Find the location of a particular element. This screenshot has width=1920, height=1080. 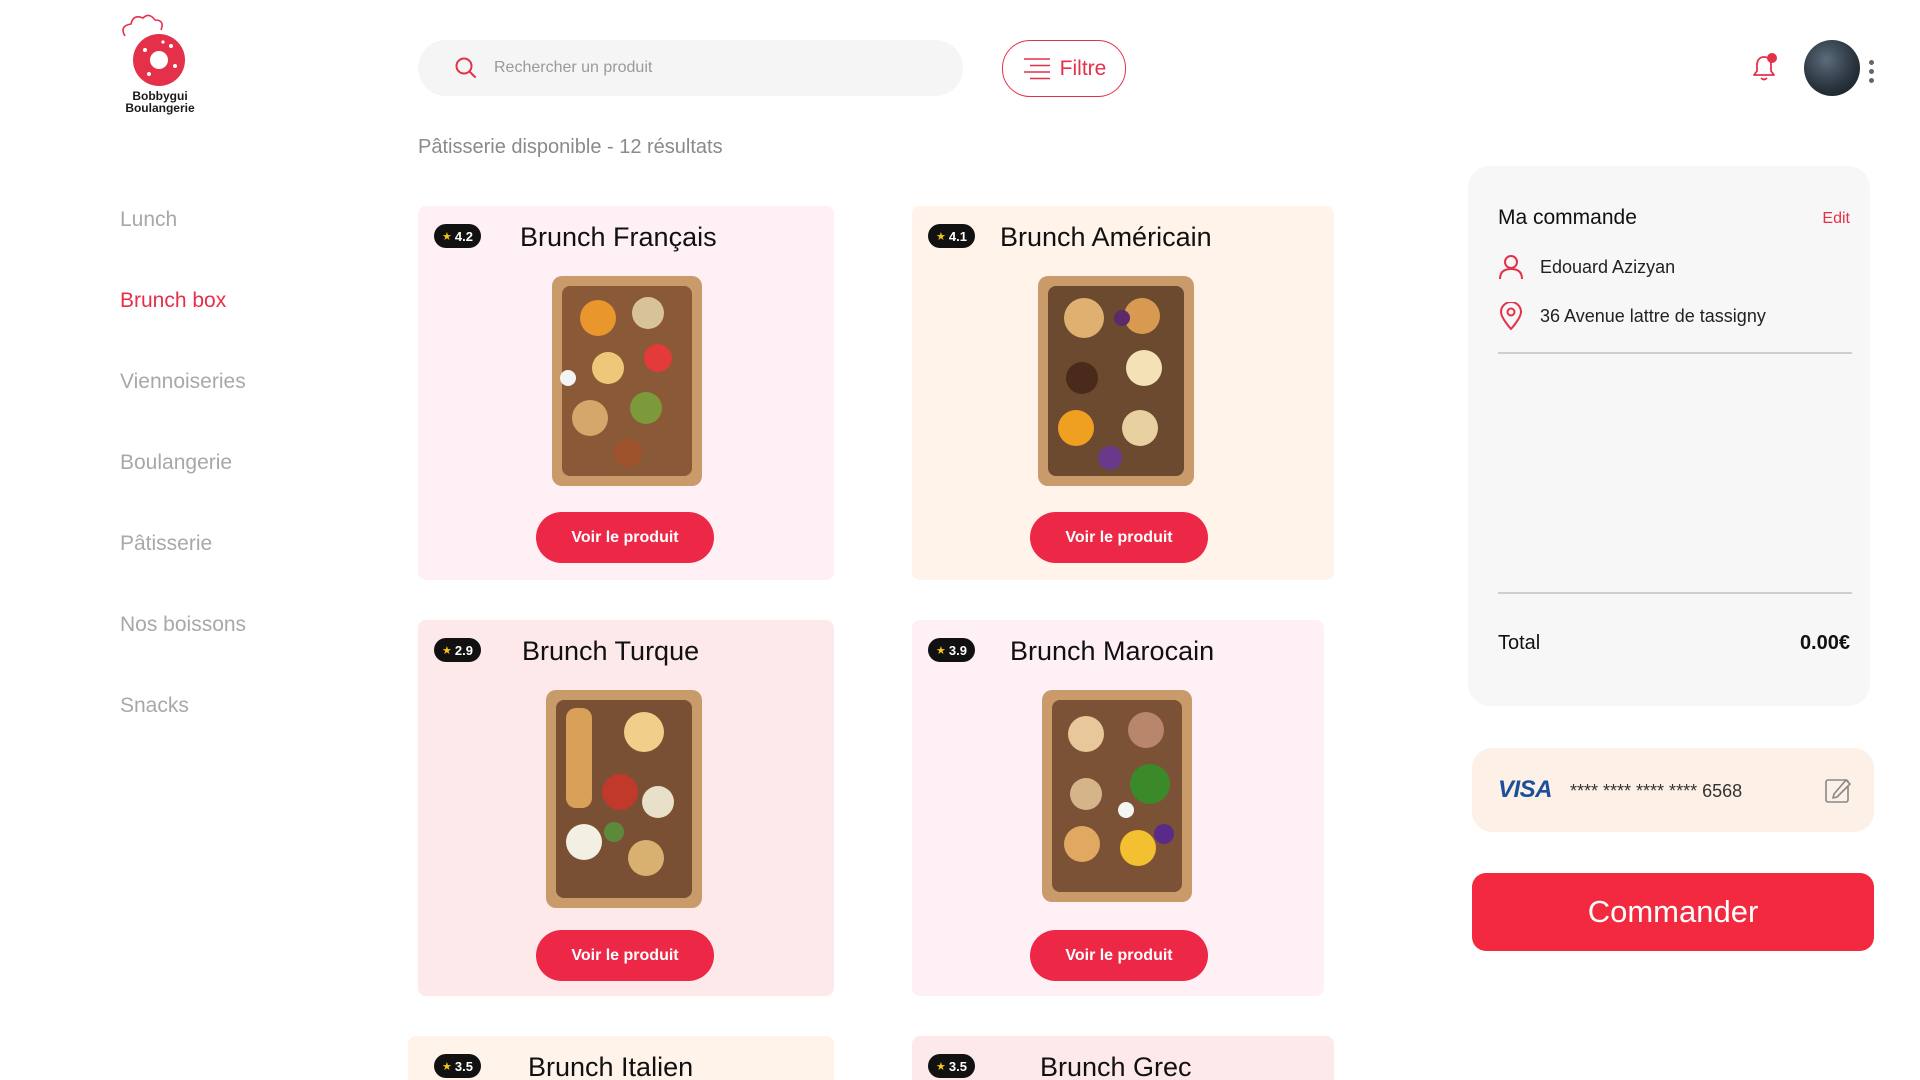

product-card-brunch-turque: ★ 2.9 Brunch Turque Voir le produit is located at coordinates (626, 808).